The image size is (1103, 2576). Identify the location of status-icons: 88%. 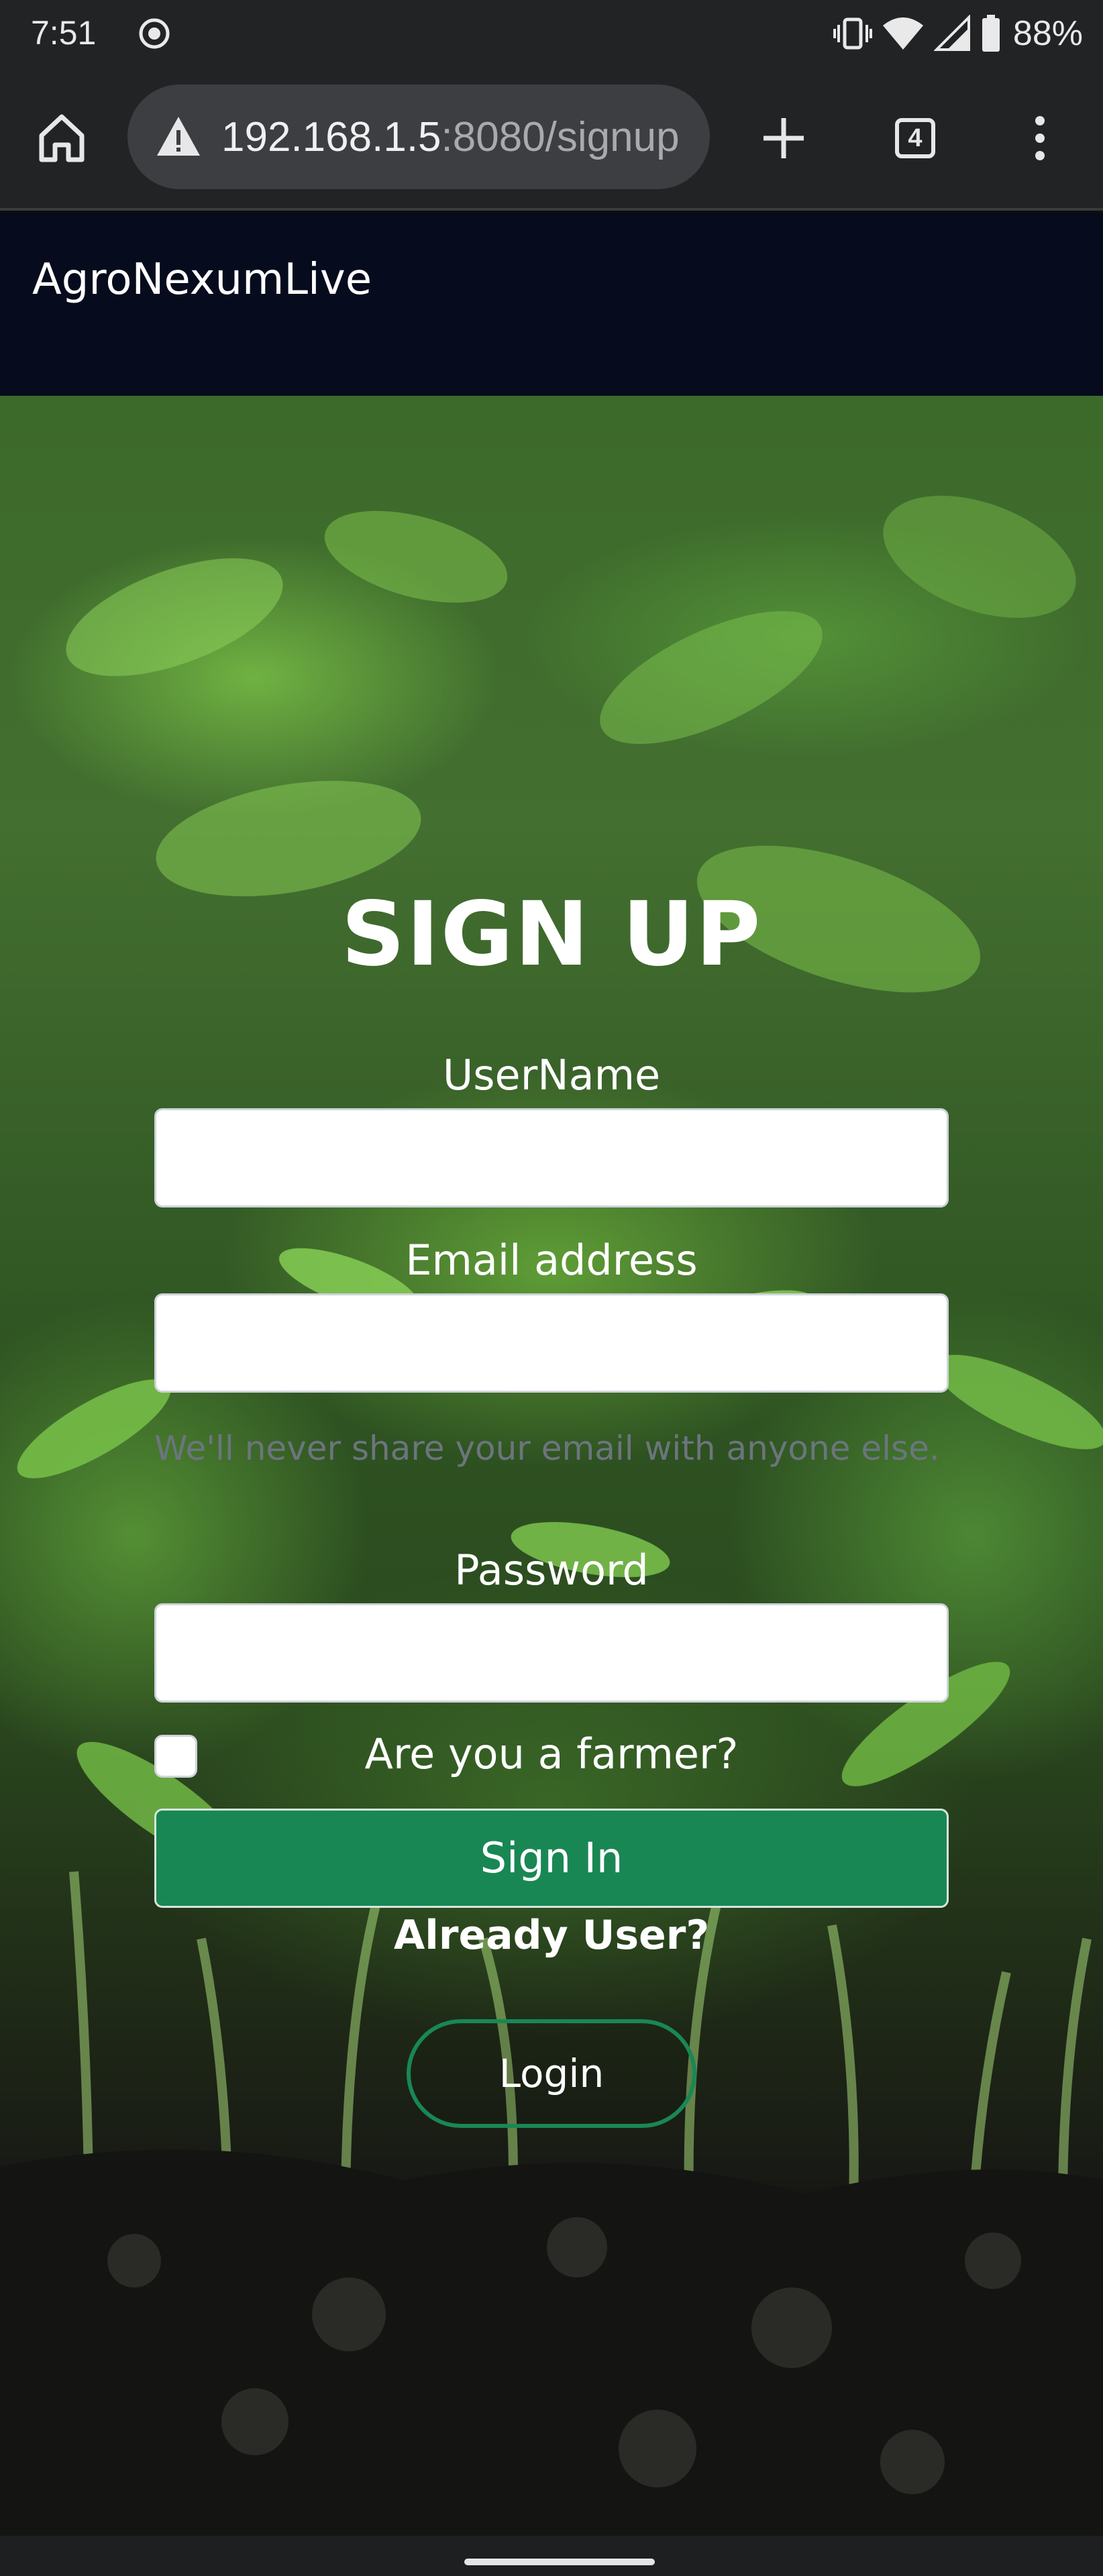
(958, 33).